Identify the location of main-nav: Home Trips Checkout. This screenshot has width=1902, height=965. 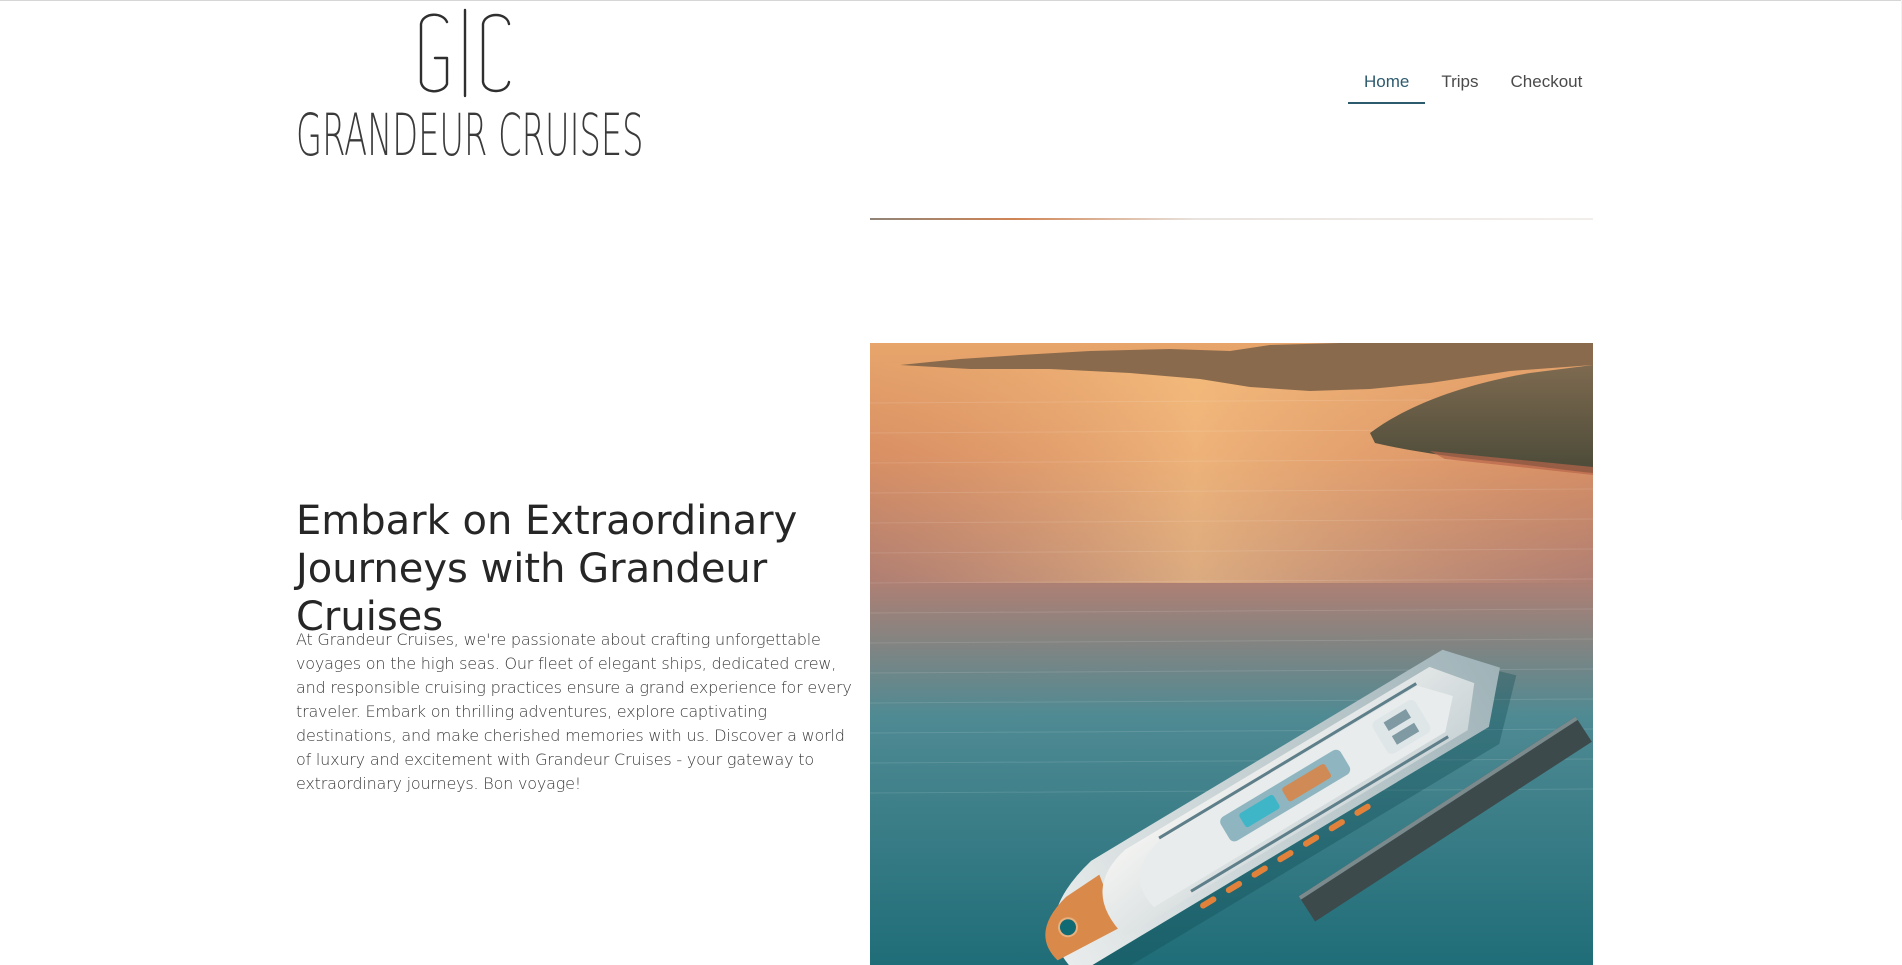
(1473, 84).